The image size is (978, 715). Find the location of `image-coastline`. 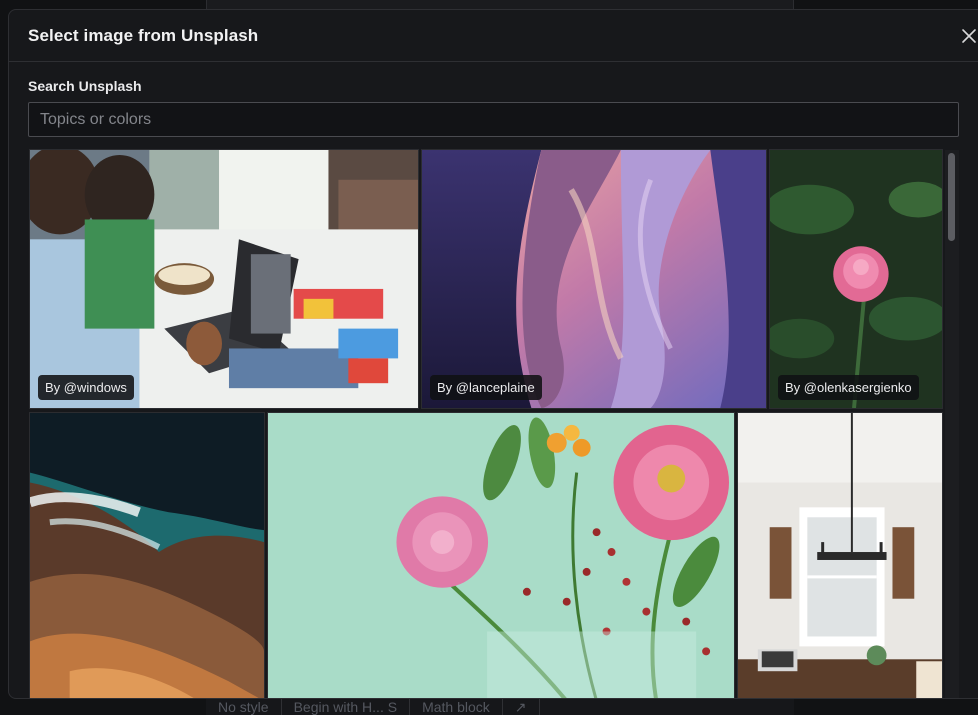

image-coastline is located at coordinates (147, 555).